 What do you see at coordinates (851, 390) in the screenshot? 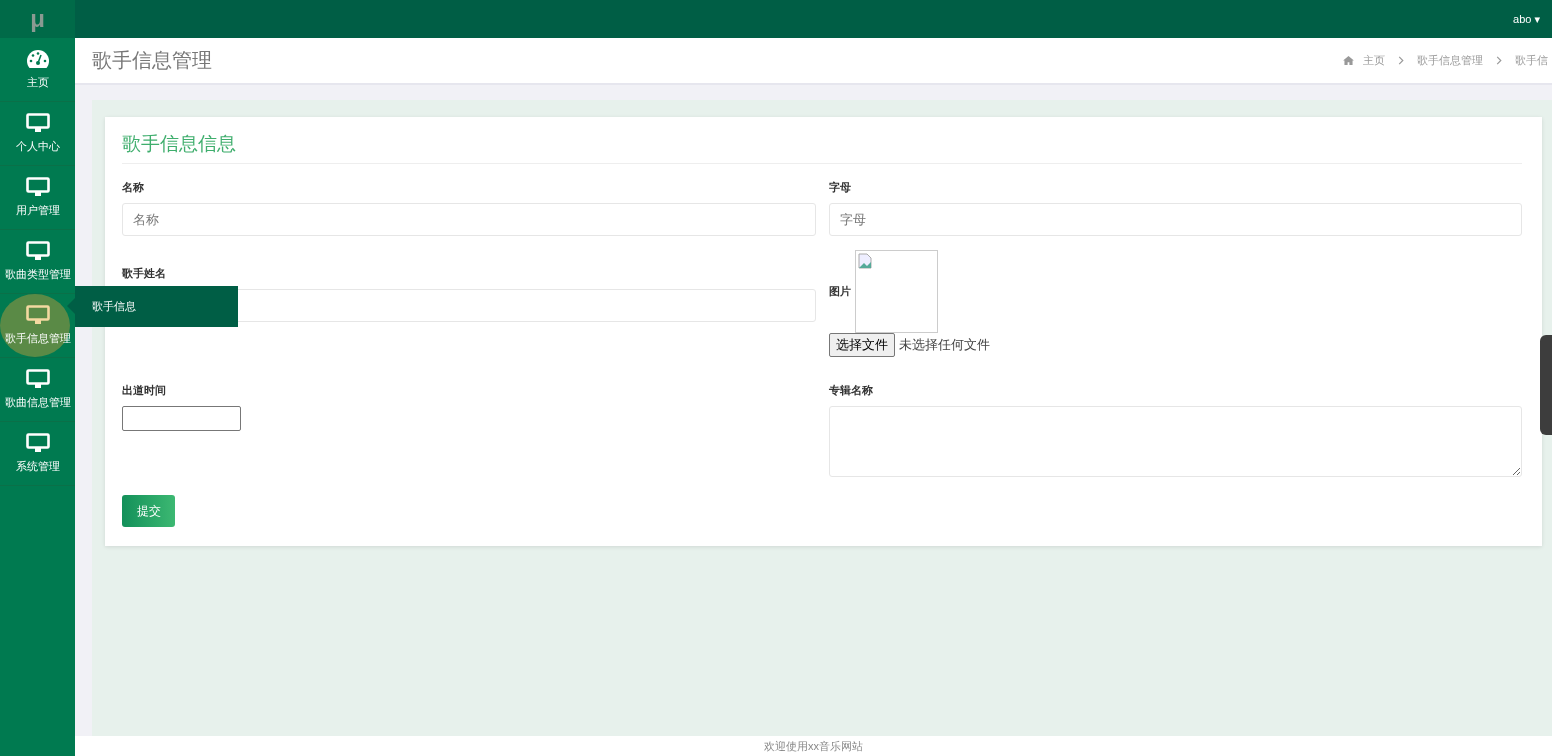
I see `field-label: 专辑名称` at bounding box center [851, 390].